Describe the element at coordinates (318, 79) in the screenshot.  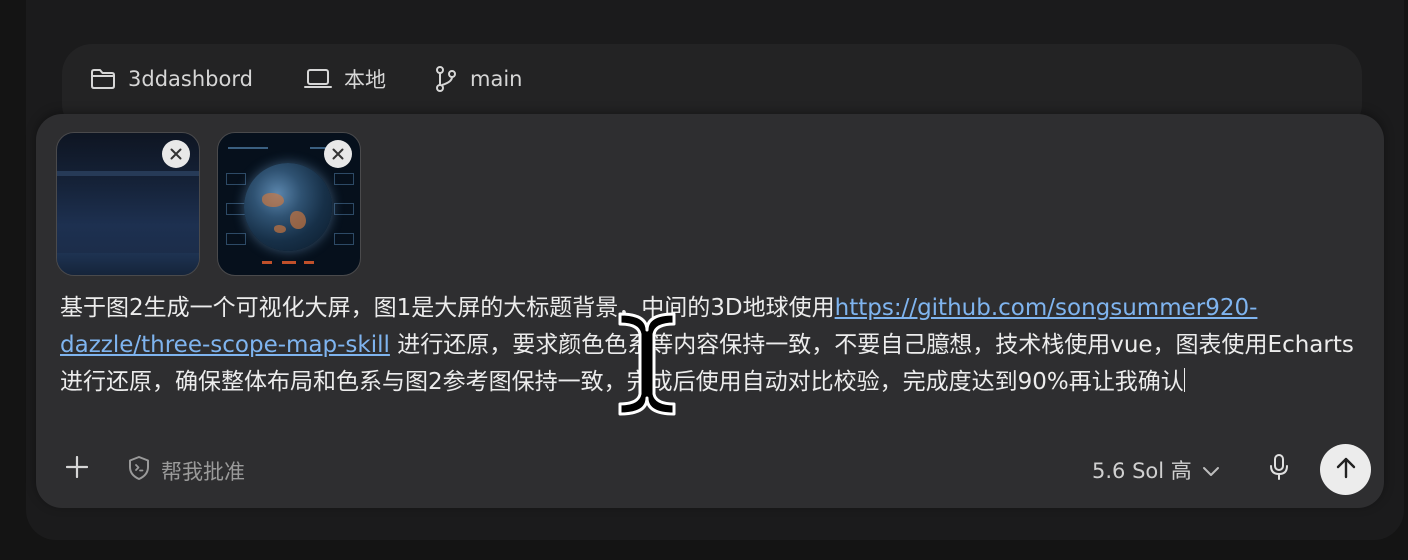
I see `laptop-icon` at that location.